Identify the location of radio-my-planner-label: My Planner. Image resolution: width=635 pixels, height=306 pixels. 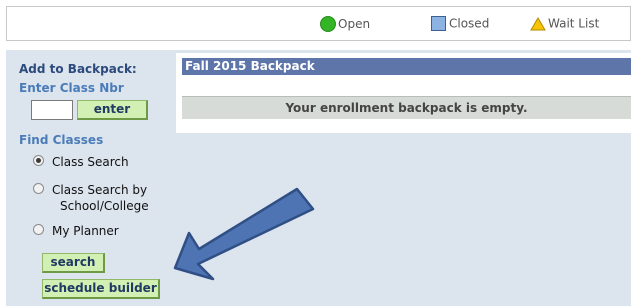
(85, 231).